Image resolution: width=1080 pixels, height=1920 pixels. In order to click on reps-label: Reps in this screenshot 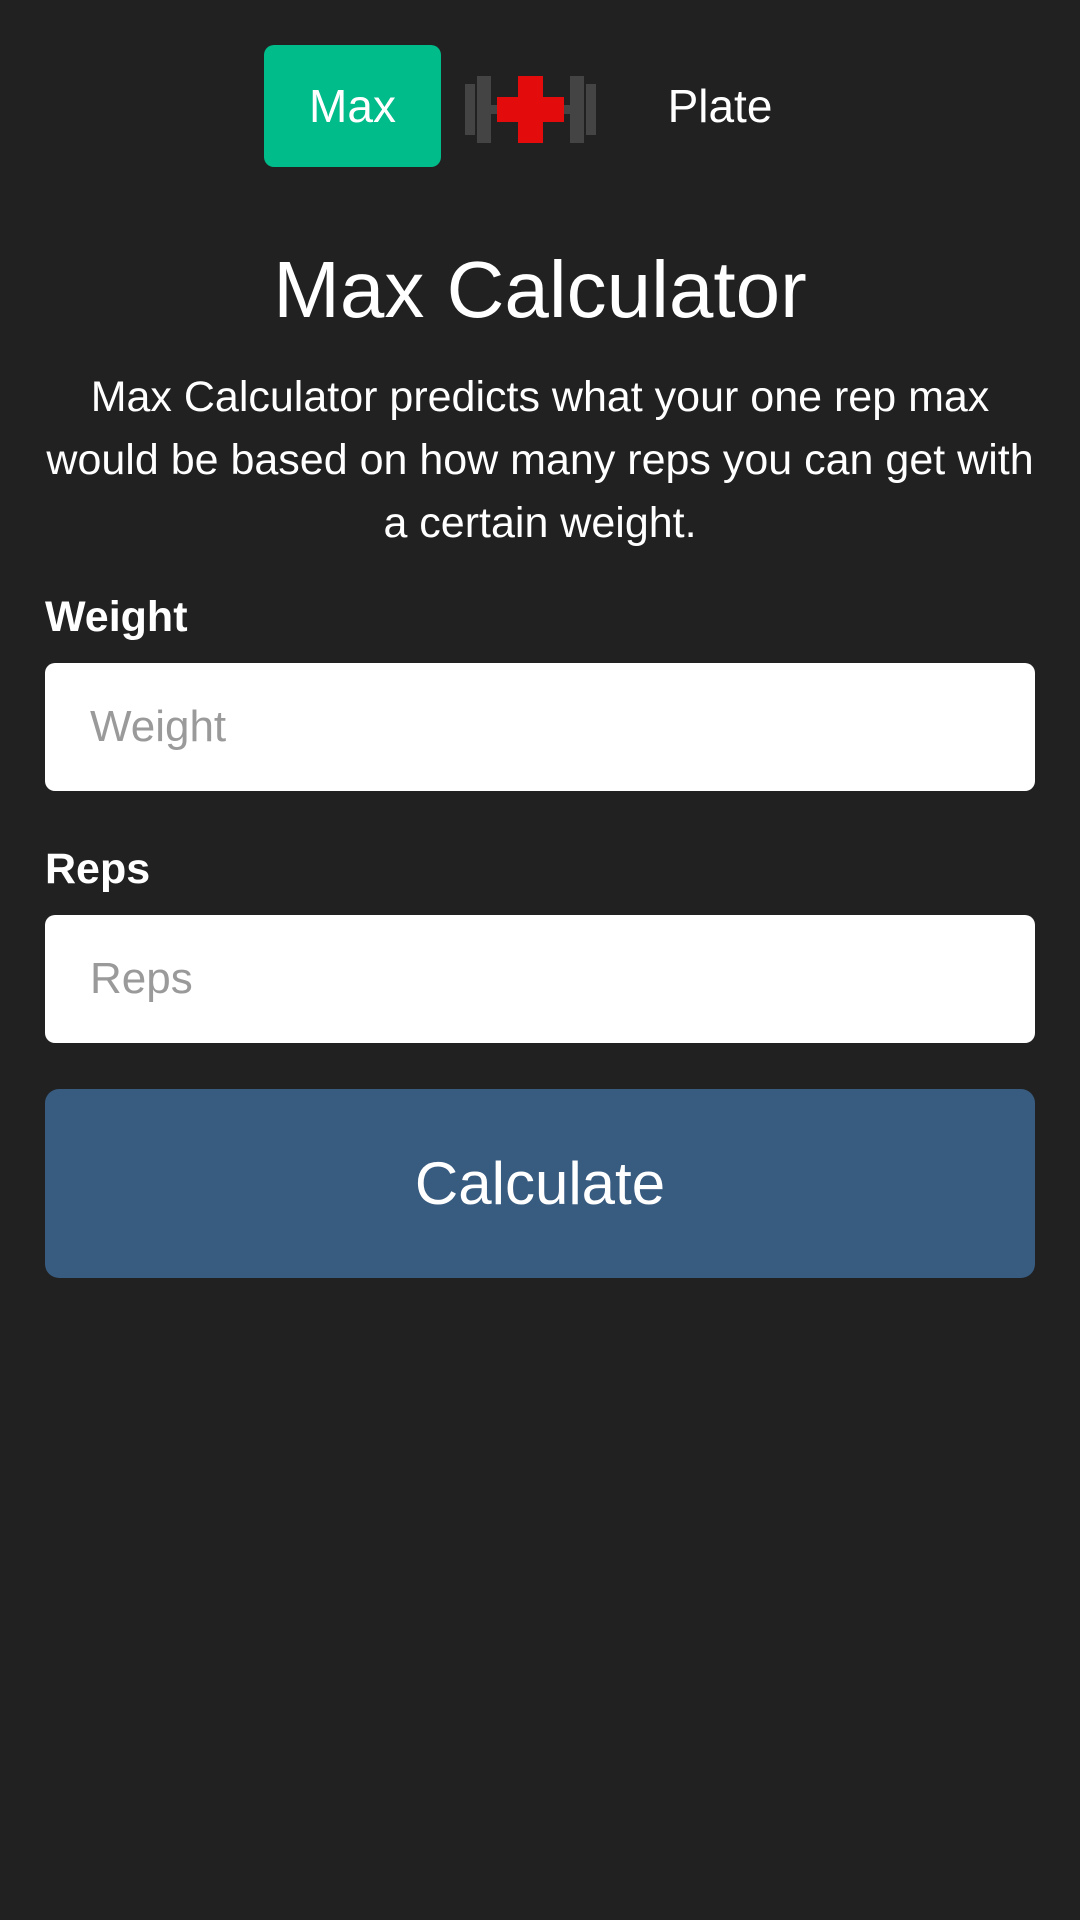, I will do `click(98, 869)`.